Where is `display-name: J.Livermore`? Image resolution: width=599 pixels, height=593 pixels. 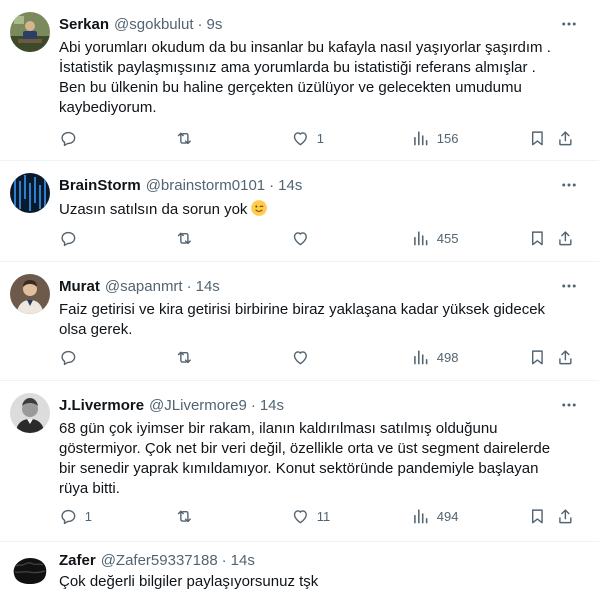 display-name: J.Livermore is located at coordinates (101, 405).